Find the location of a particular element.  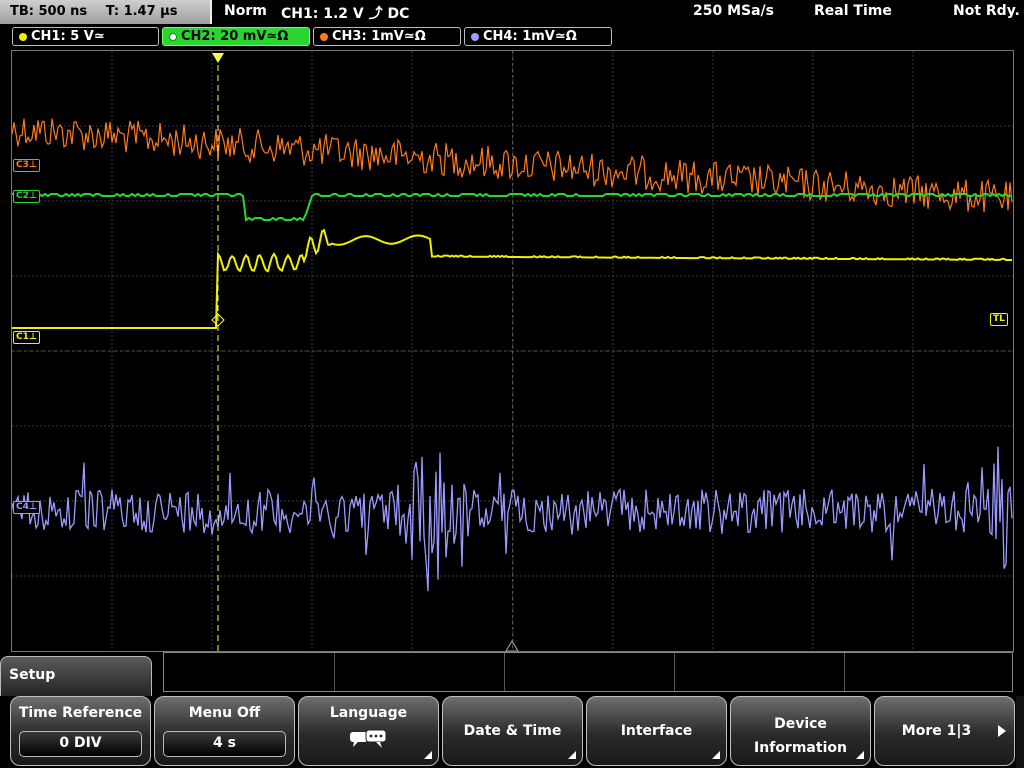

language-button: Language is located at coordinates (368, 731).